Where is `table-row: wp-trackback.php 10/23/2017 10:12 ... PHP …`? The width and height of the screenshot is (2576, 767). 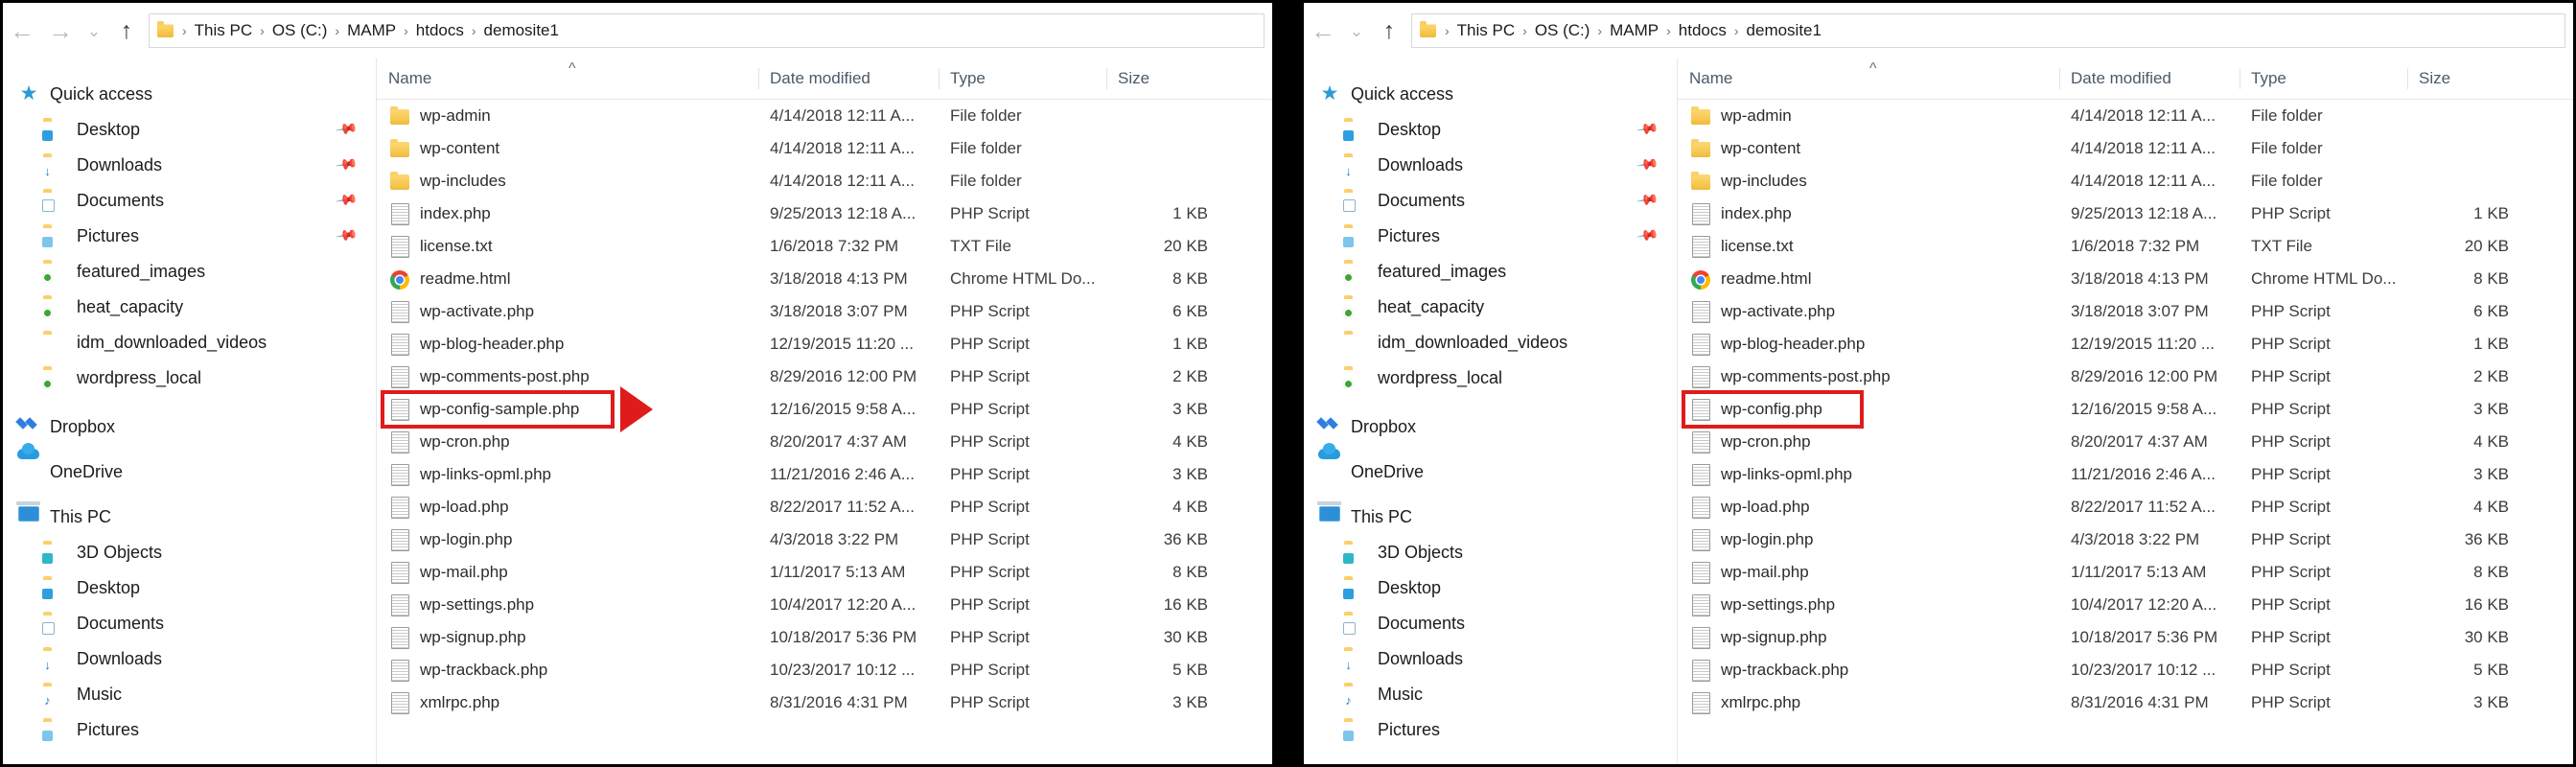 table-row: wp-trackback.php 10/23/2017 10:12 ... PHP … is located at coordinates (825, 670).